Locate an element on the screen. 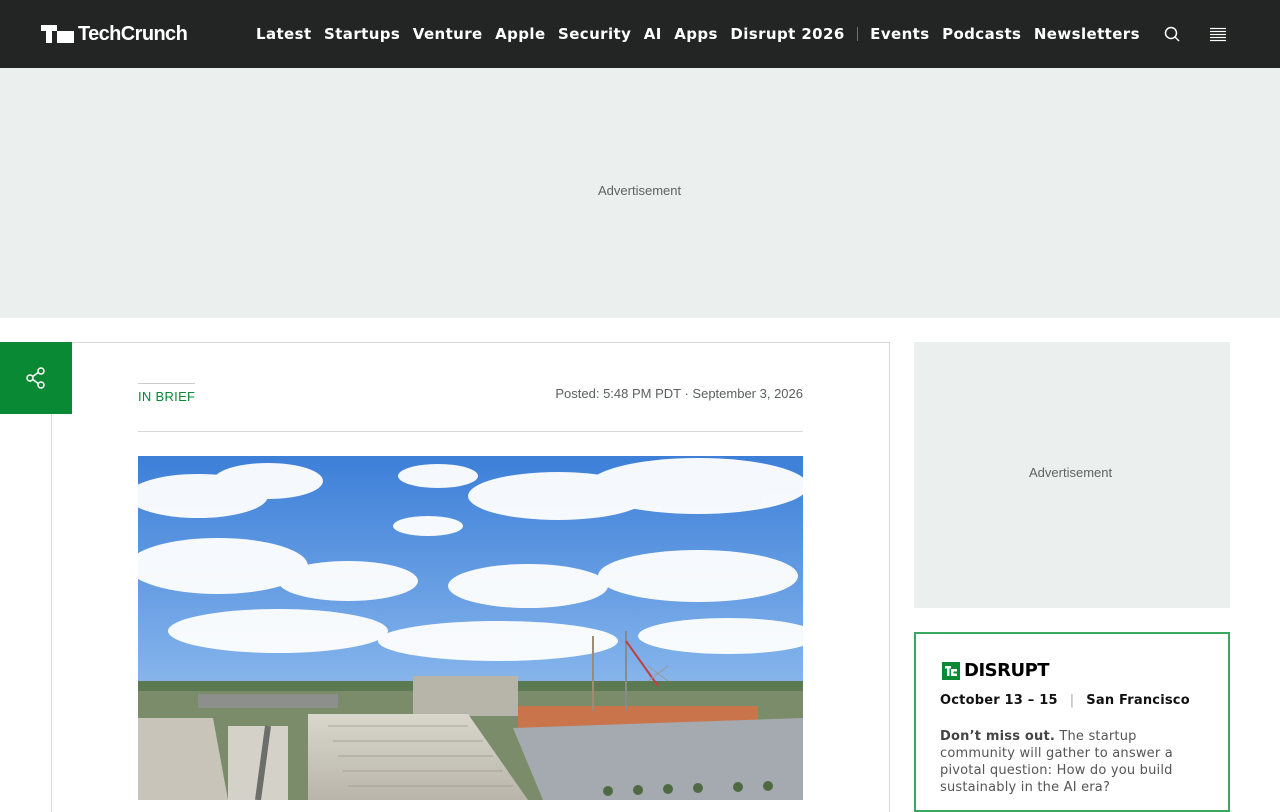 The image size is (1280, 812). disrupt-logo: DISRUPT is located at coordinates (996, 670).